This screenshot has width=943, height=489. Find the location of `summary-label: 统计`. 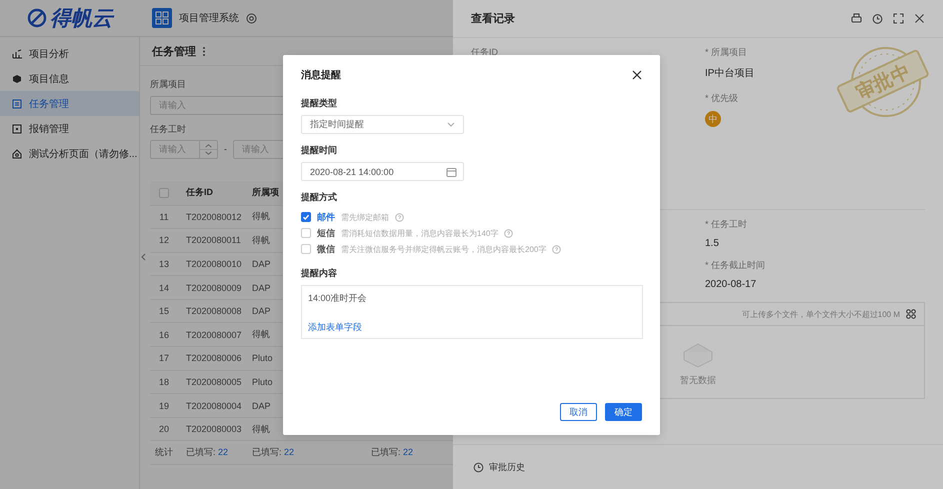

summary-label: 统计 is located at coordinates (164, 453).